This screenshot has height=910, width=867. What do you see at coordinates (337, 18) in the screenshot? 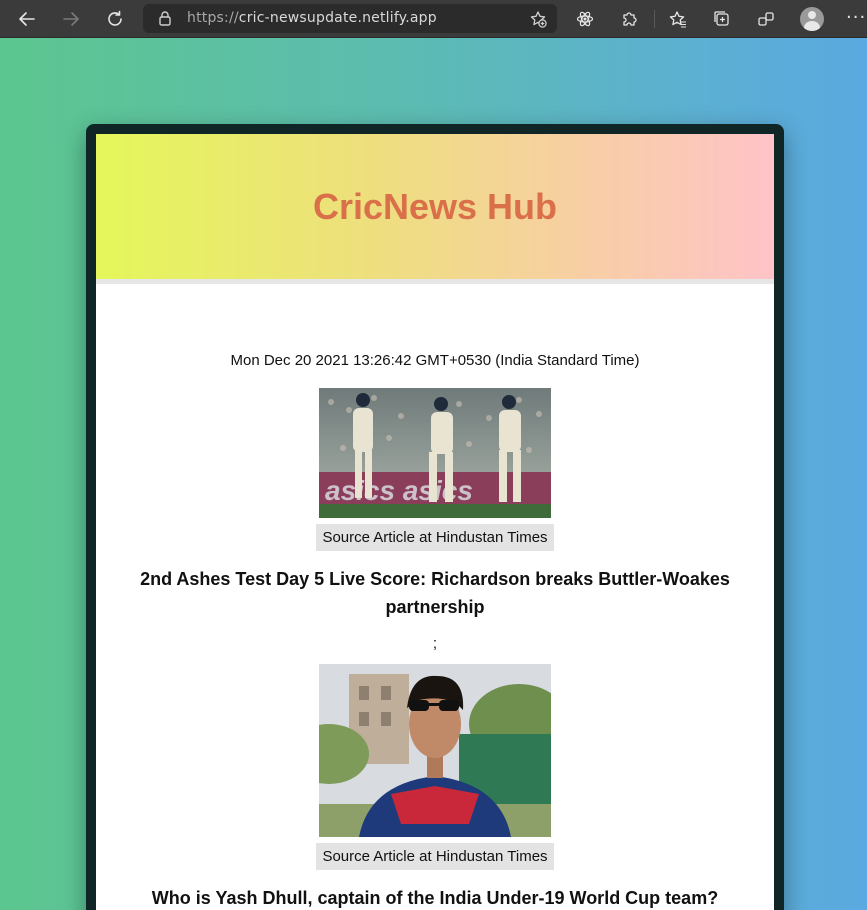
I see `url-host: cric-newsupdate.netlify.app` at bounding box center [337, 18].